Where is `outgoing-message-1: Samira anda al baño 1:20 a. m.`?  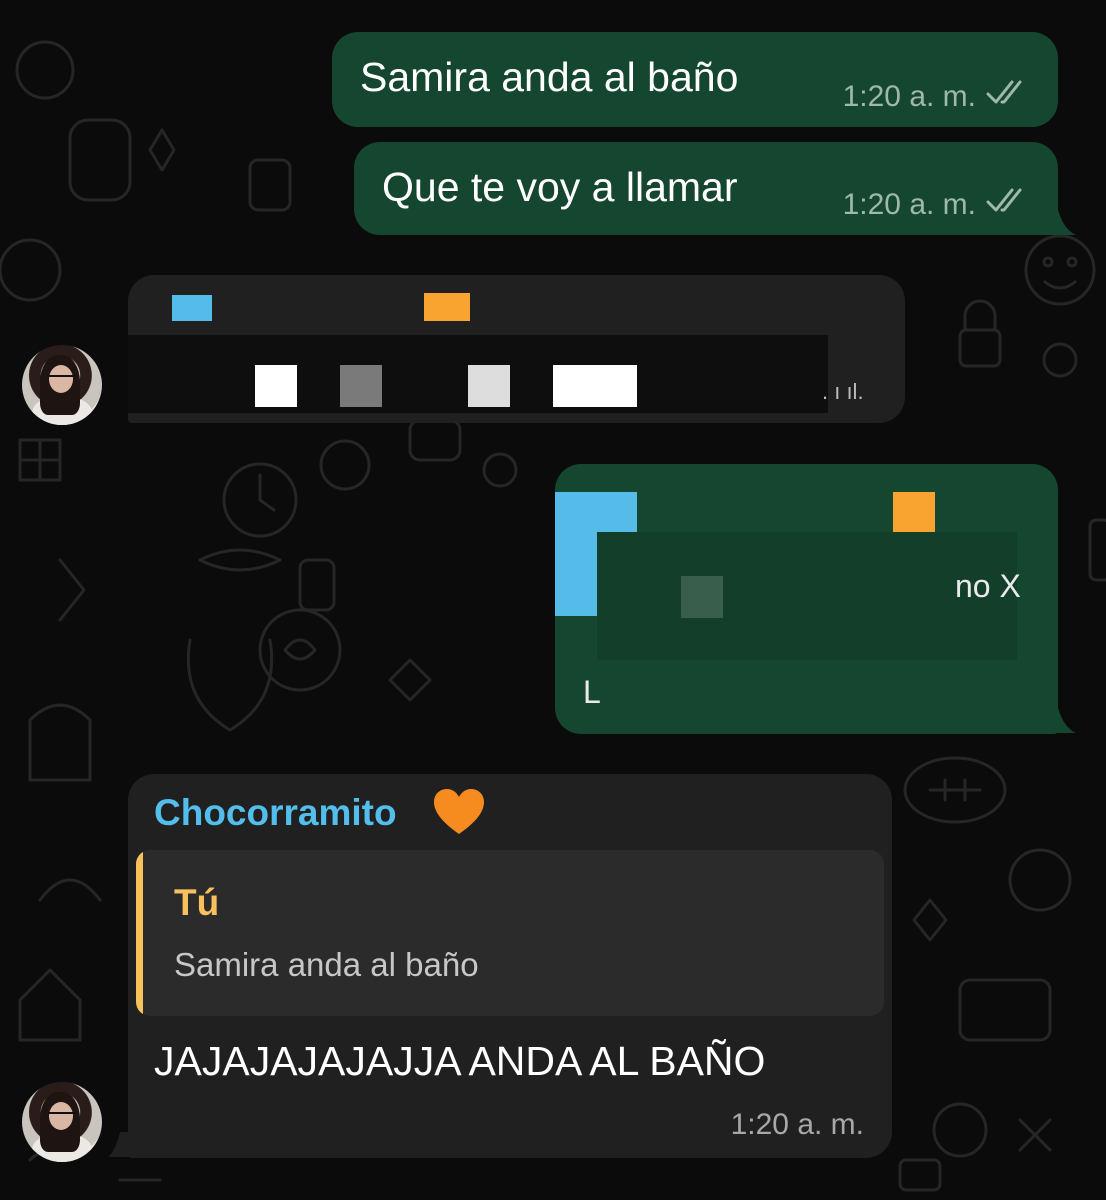 outgoing-message-1: Samira anda al baño 1:20 a. m. is located at coordinates (695, 79).